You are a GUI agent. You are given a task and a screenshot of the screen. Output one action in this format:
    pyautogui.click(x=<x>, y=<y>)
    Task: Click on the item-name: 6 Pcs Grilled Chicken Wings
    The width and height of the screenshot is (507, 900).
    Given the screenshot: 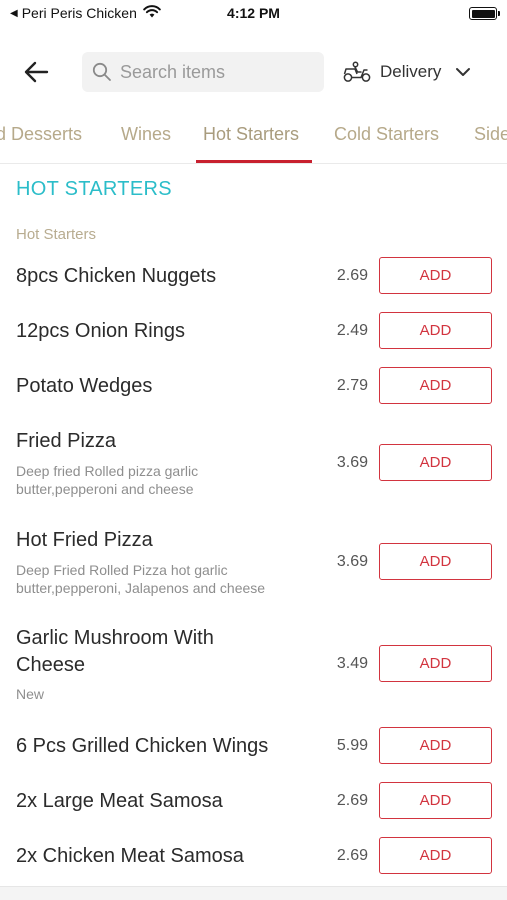 What is the action you would take?
    pyautogui.click(x=142, y=746)
    